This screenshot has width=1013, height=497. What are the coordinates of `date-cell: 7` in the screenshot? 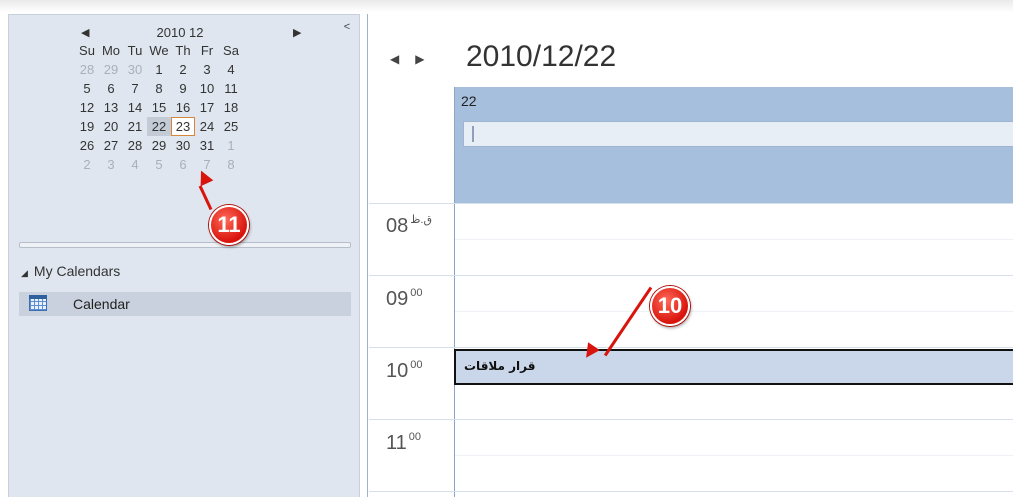 It's located at (135, 88).